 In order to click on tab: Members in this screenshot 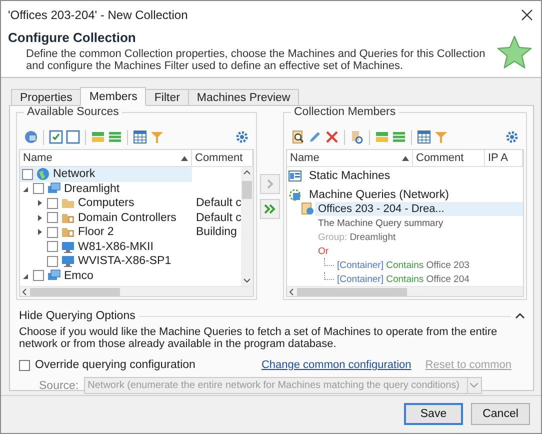, I will do `click(113, 96)`.